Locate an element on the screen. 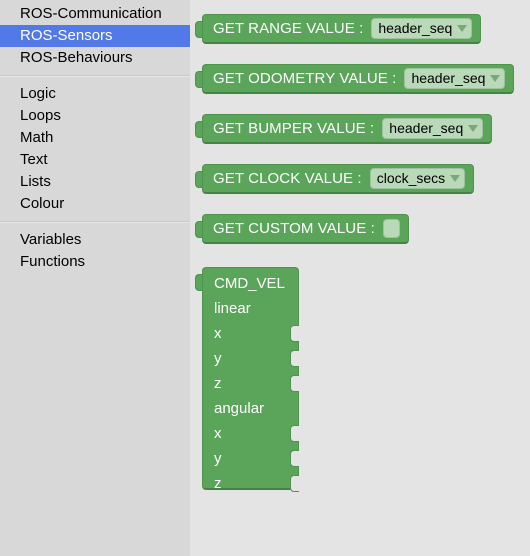  toolbox-item-lists: Lists is located at coordinates (95, 182).